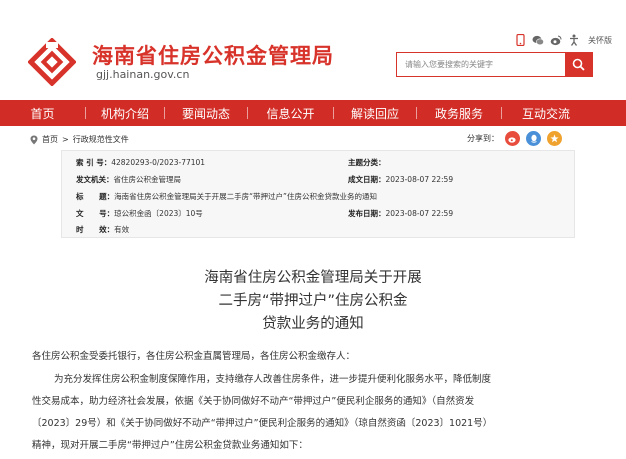 The height and width of the screenshot is (459, 626). I want to click on accessibility-icon, so click(574, 40).